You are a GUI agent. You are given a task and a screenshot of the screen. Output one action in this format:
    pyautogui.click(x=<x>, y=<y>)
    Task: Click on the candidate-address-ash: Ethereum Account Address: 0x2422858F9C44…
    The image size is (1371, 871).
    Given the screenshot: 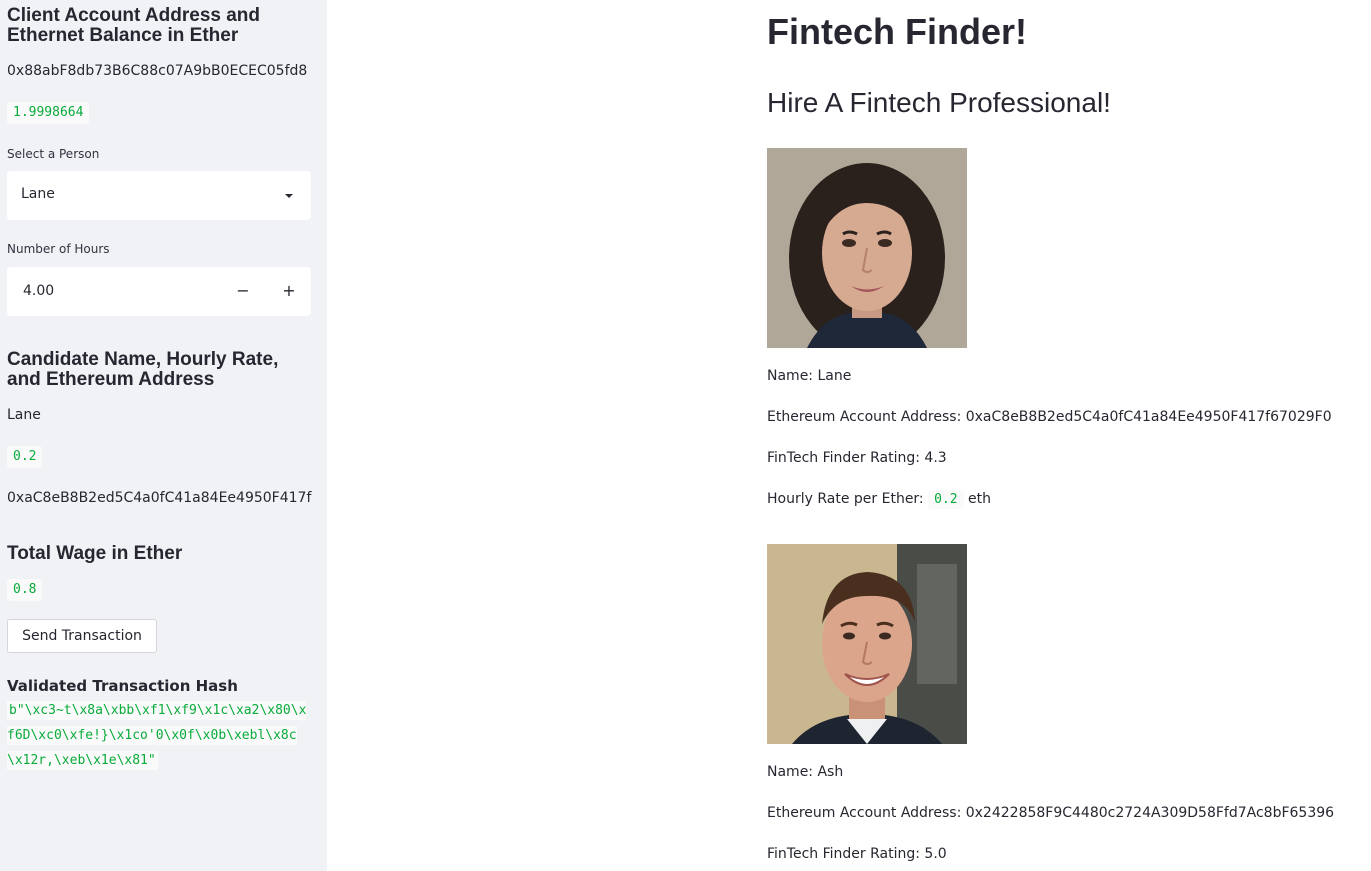 What is the action you would take?
    pyautogui.click(x=1051, y=813)
    